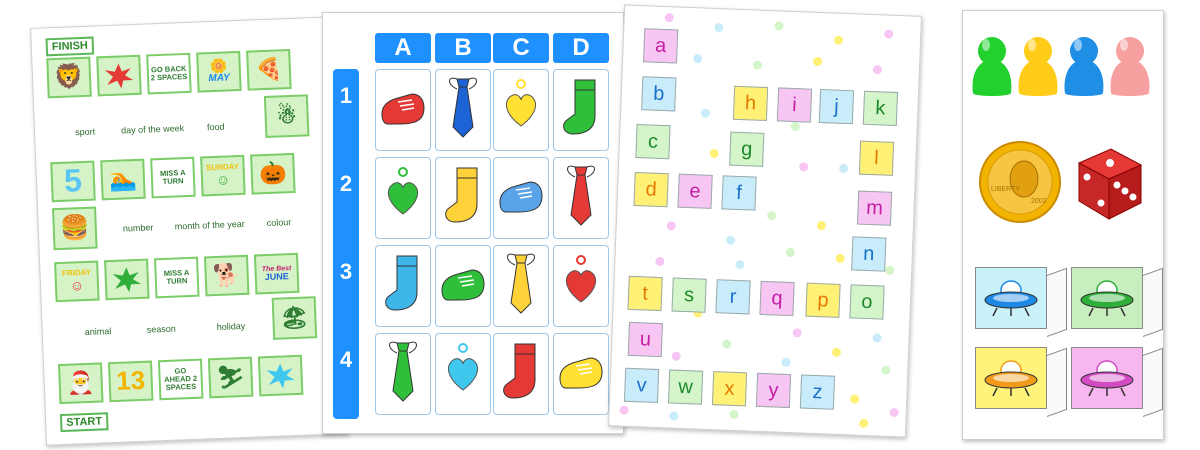 The image size is (1200, 450). What do you see at coordinates (521, 374) in the screenshot?
I see `grid-cell-c4` at bounding box center [521, 374].